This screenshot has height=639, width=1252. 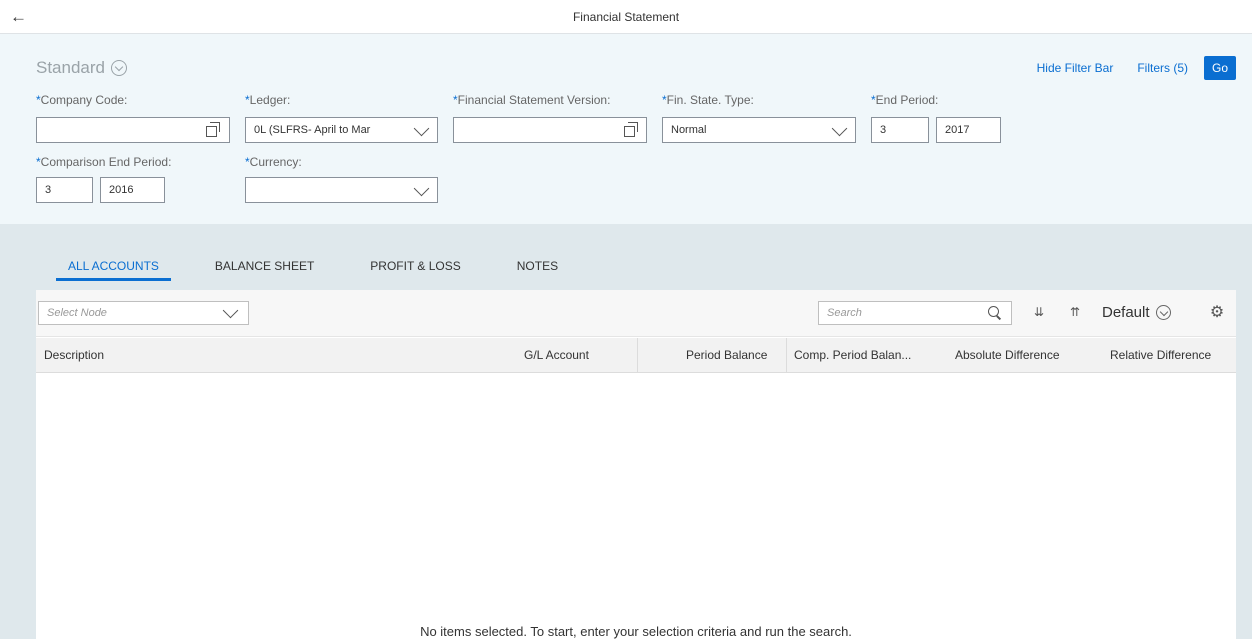 What do you see at coordinates (1162, 68) in the screenshot?
I see `filters-button: Filters (5)` at bounding box center [1162, 68].